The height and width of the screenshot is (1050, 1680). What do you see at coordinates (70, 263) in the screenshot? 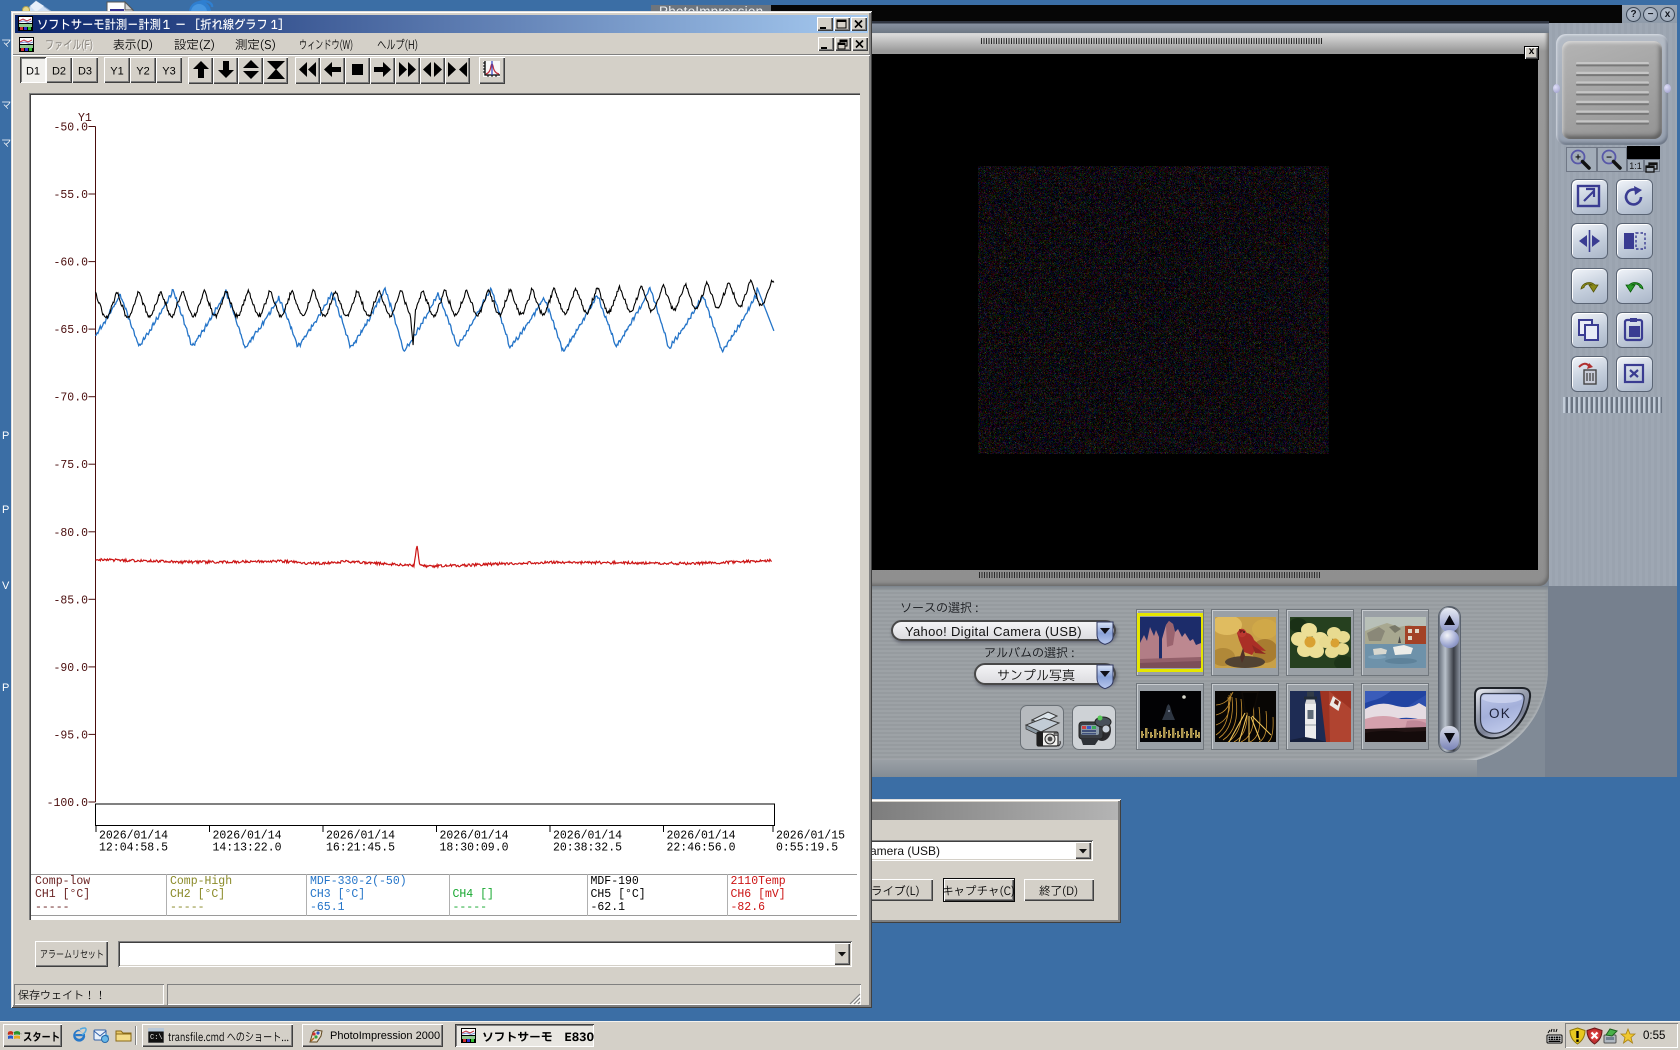
I see `svg-text: -60.0` at bounding box center [70, 263].